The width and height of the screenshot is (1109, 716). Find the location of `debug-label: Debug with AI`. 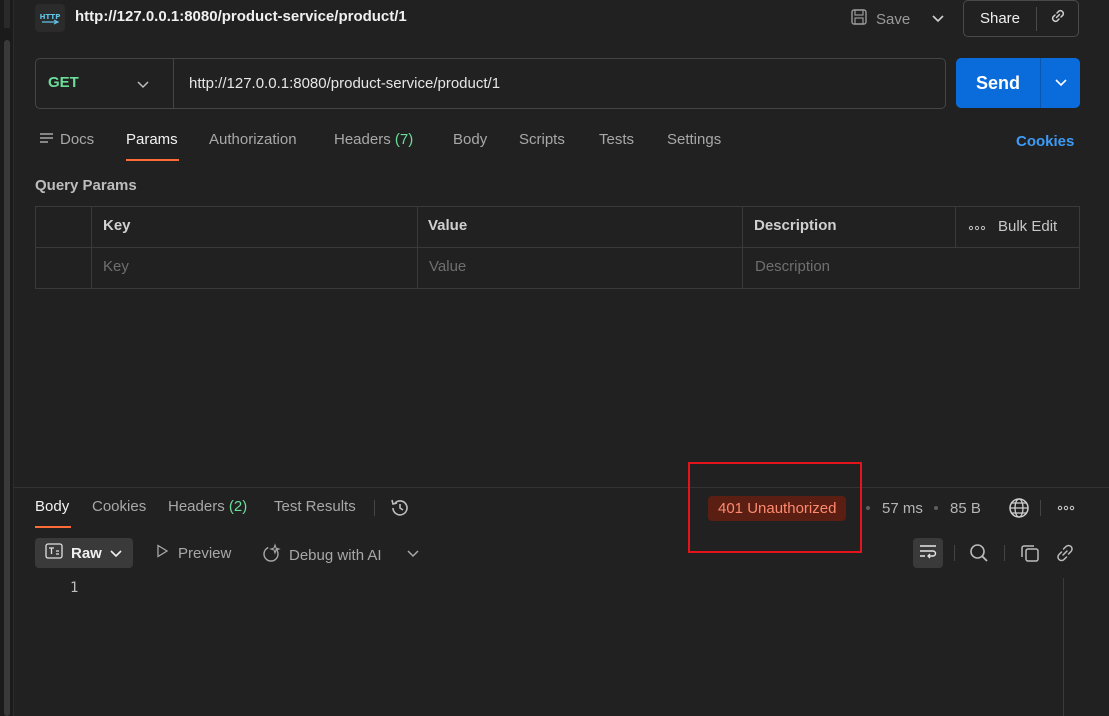

debug-label: Debug with AI is located at coordinates (335, 555).